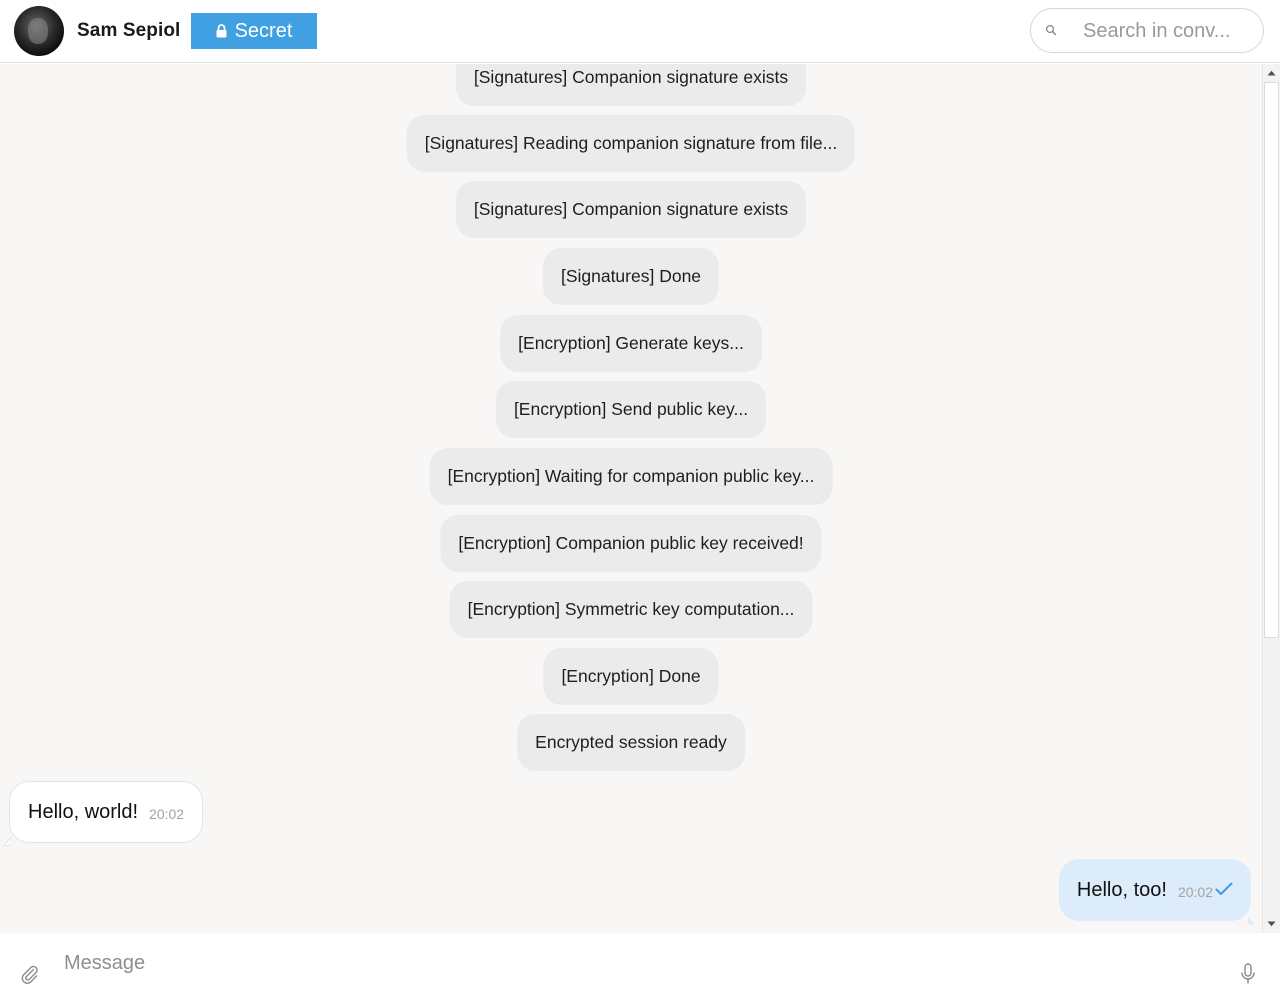  I want to click on system-message: [Encryption] Done, so click(631, 676).